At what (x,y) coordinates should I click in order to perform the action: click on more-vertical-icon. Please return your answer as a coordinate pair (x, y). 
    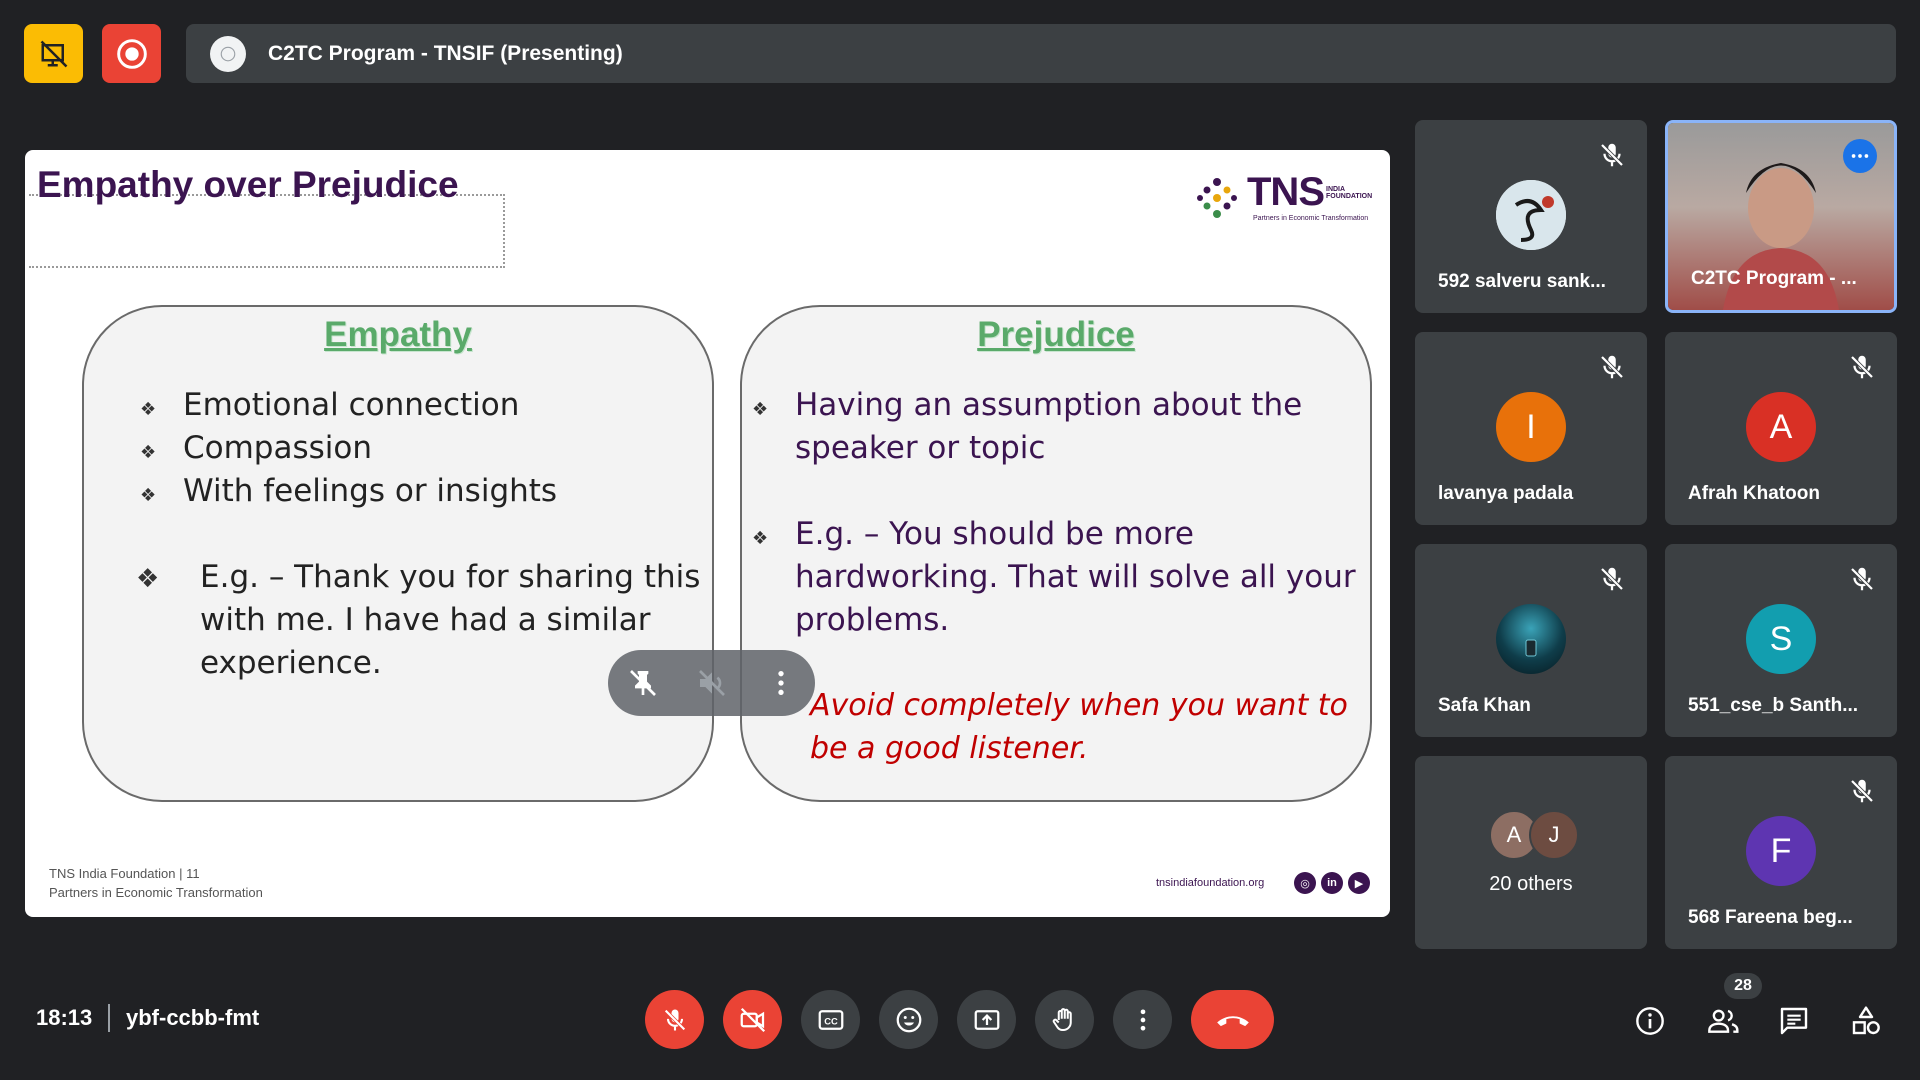
    Looking at the image, I should click on (1142, 1019).